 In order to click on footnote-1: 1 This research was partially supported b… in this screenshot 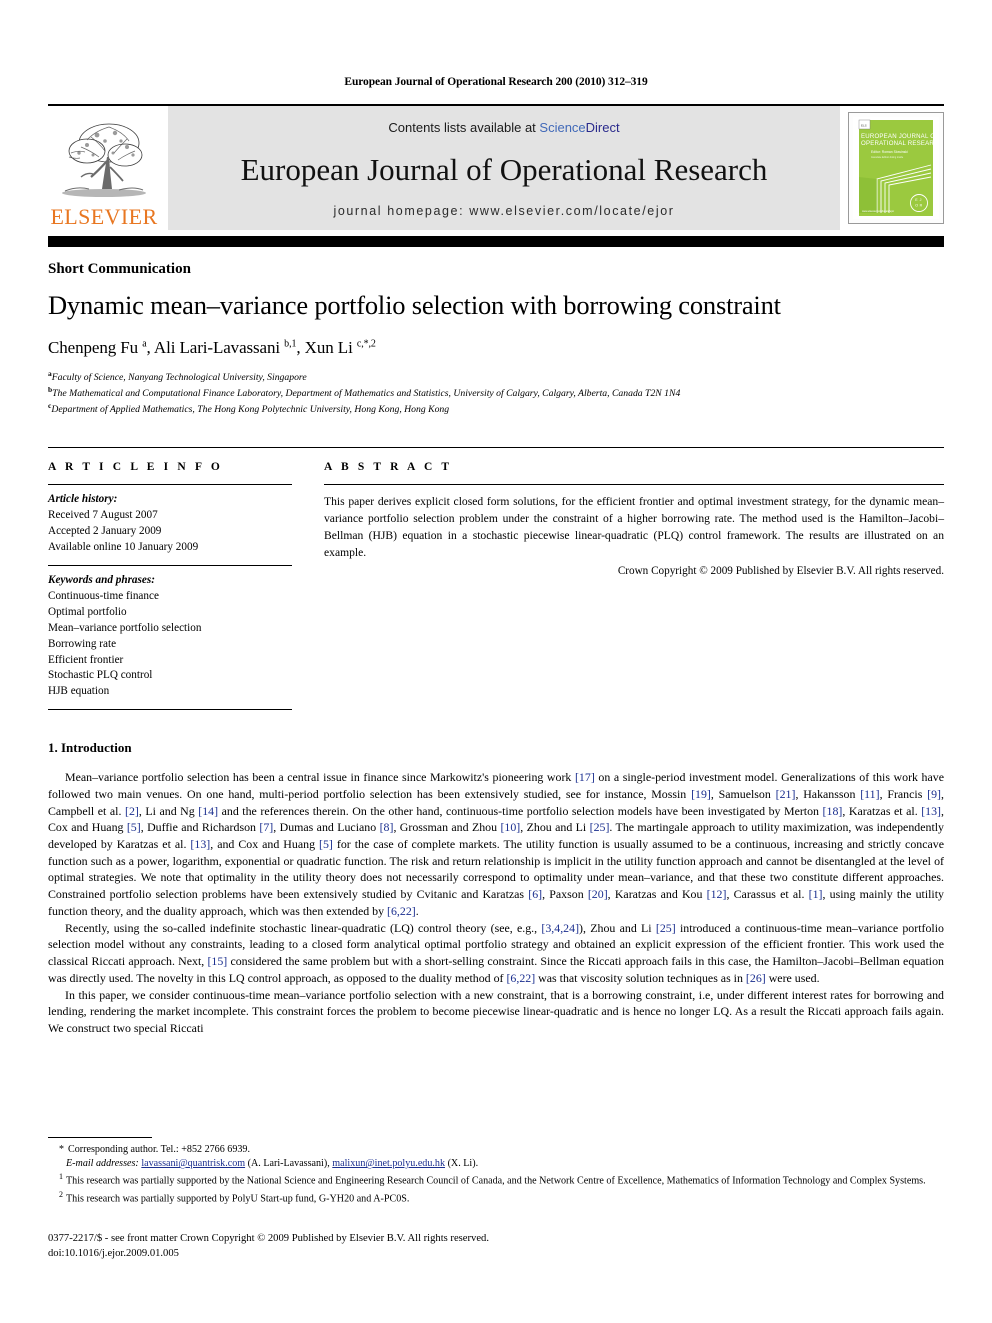, I will do `click(496, 1179)`.